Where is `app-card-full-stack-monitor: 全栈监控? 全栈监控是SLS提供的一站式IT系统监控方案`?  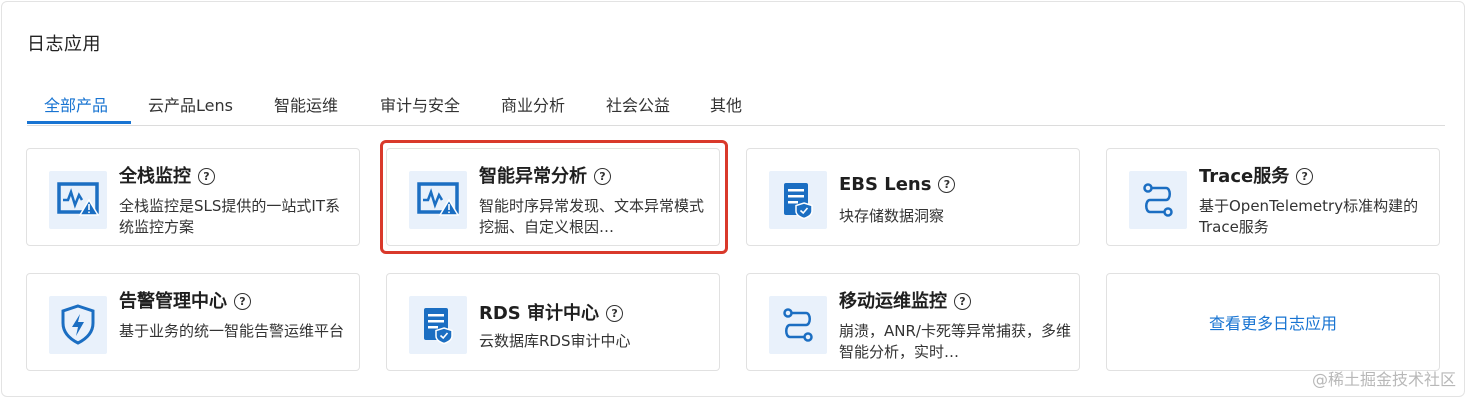
app-card-full-stack-monitor: 全栈监控? 全栈监控是SLS提供的一站式IT系统监控方案 is located at coordinates (193, 197).